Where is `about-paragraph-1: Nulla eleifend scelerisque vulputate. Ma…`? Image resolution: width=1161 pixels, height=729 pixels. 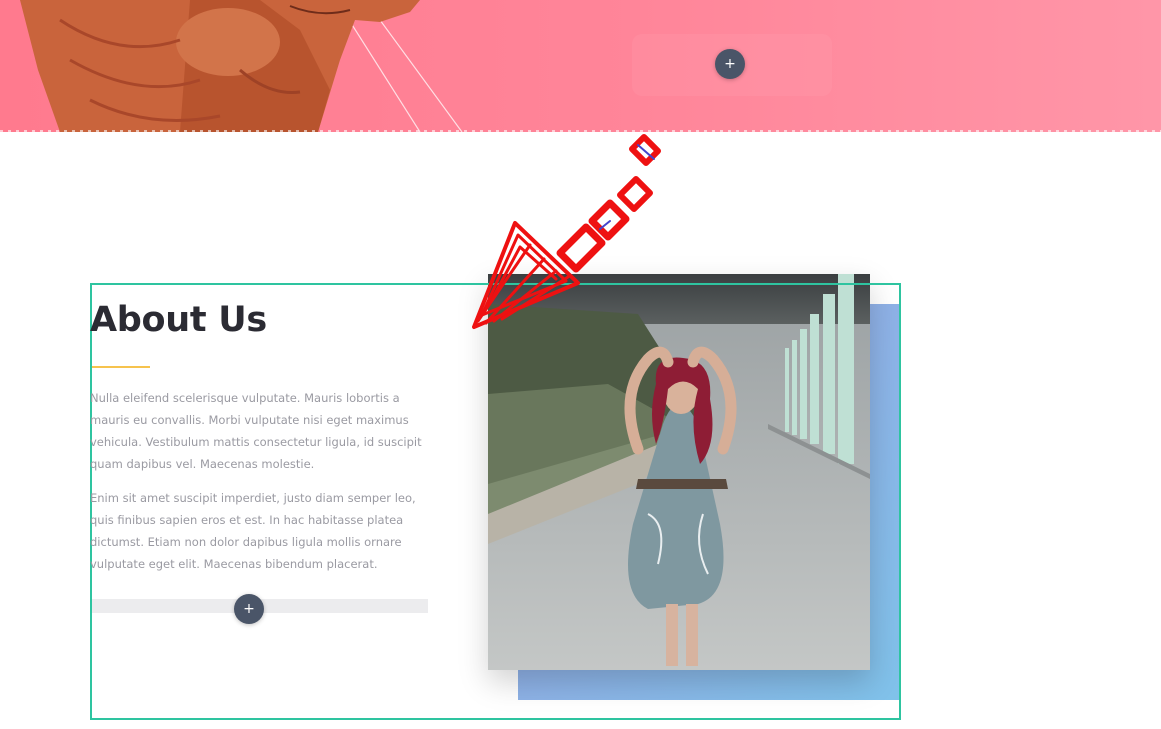
about-paragraph-1: Nulla eleifend scelerisque vulputate. Ma… is located at coordinates (256, 431).